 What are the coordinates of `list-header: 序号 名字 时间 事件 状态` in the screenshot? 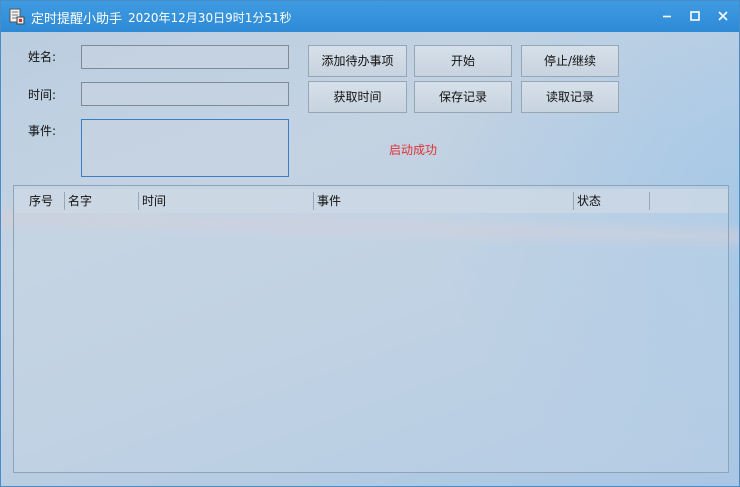 It's located at (371, 201).